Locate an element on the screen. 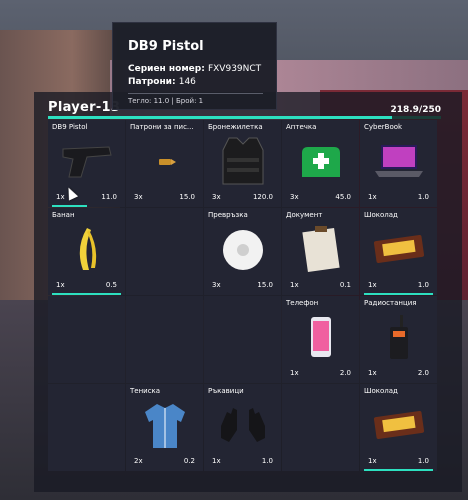 This screenshot has width=468, height=500. inventory-slot-5: CyberBook 1x 1.0 is located at coordinates (398, 163).